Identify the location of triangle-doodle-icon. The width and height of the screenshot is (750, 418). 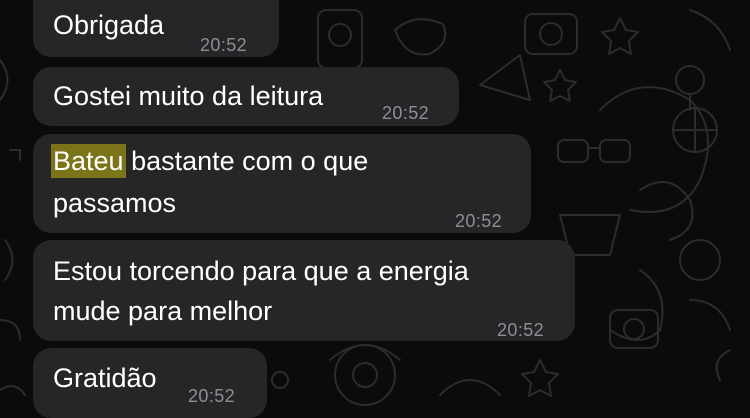
(505, 77).